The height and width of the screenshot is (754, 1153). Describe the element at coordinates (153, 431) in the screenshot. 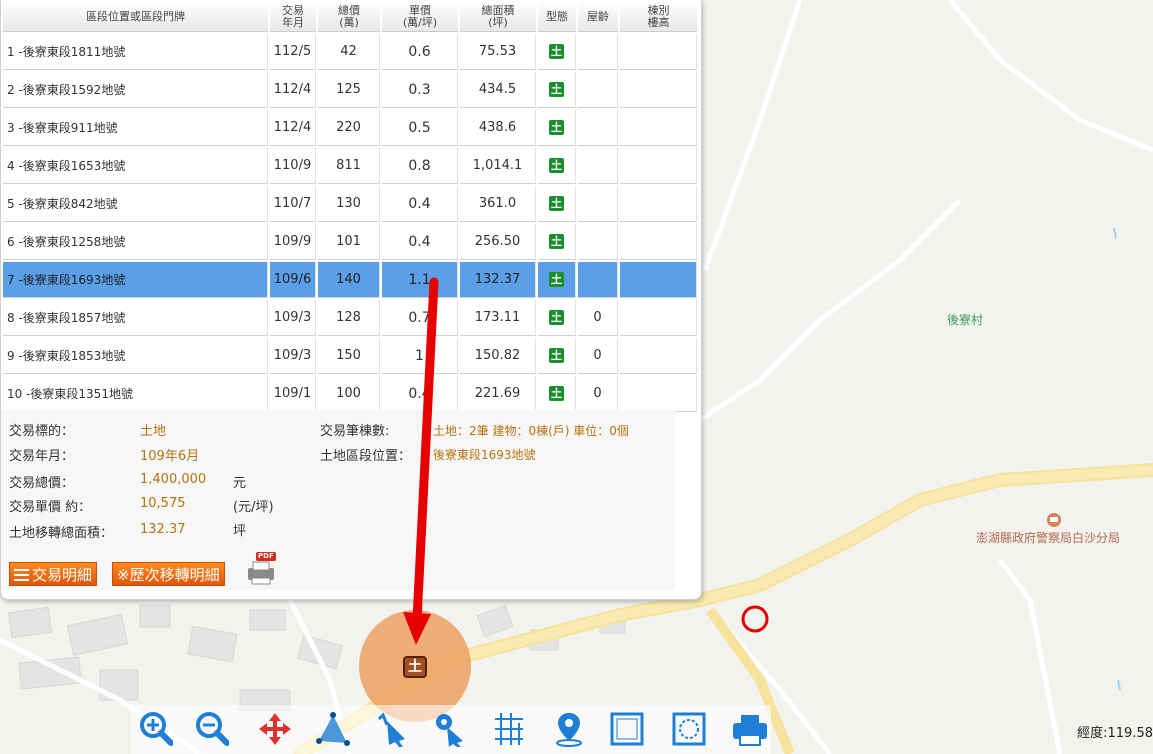

I see `target-value: 土地` at that location.